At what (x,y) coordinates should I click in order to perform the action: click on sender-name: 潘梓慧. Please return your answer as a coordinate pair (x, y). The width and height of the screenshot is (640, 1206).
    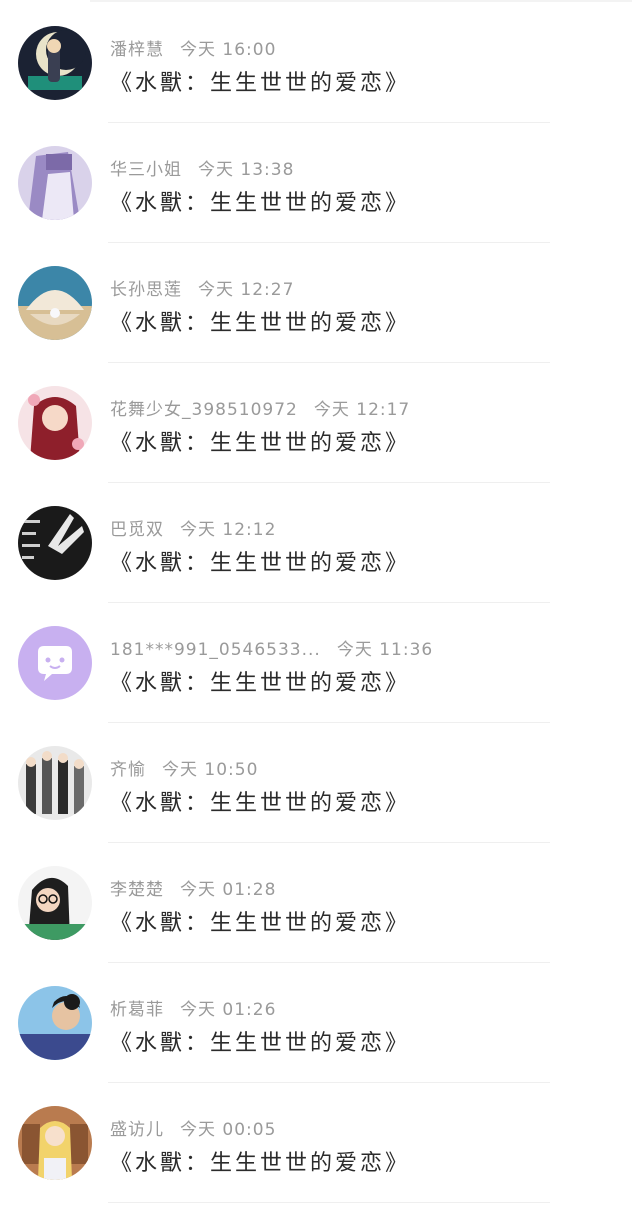
    Looking at the image, I should click on (137, 50).